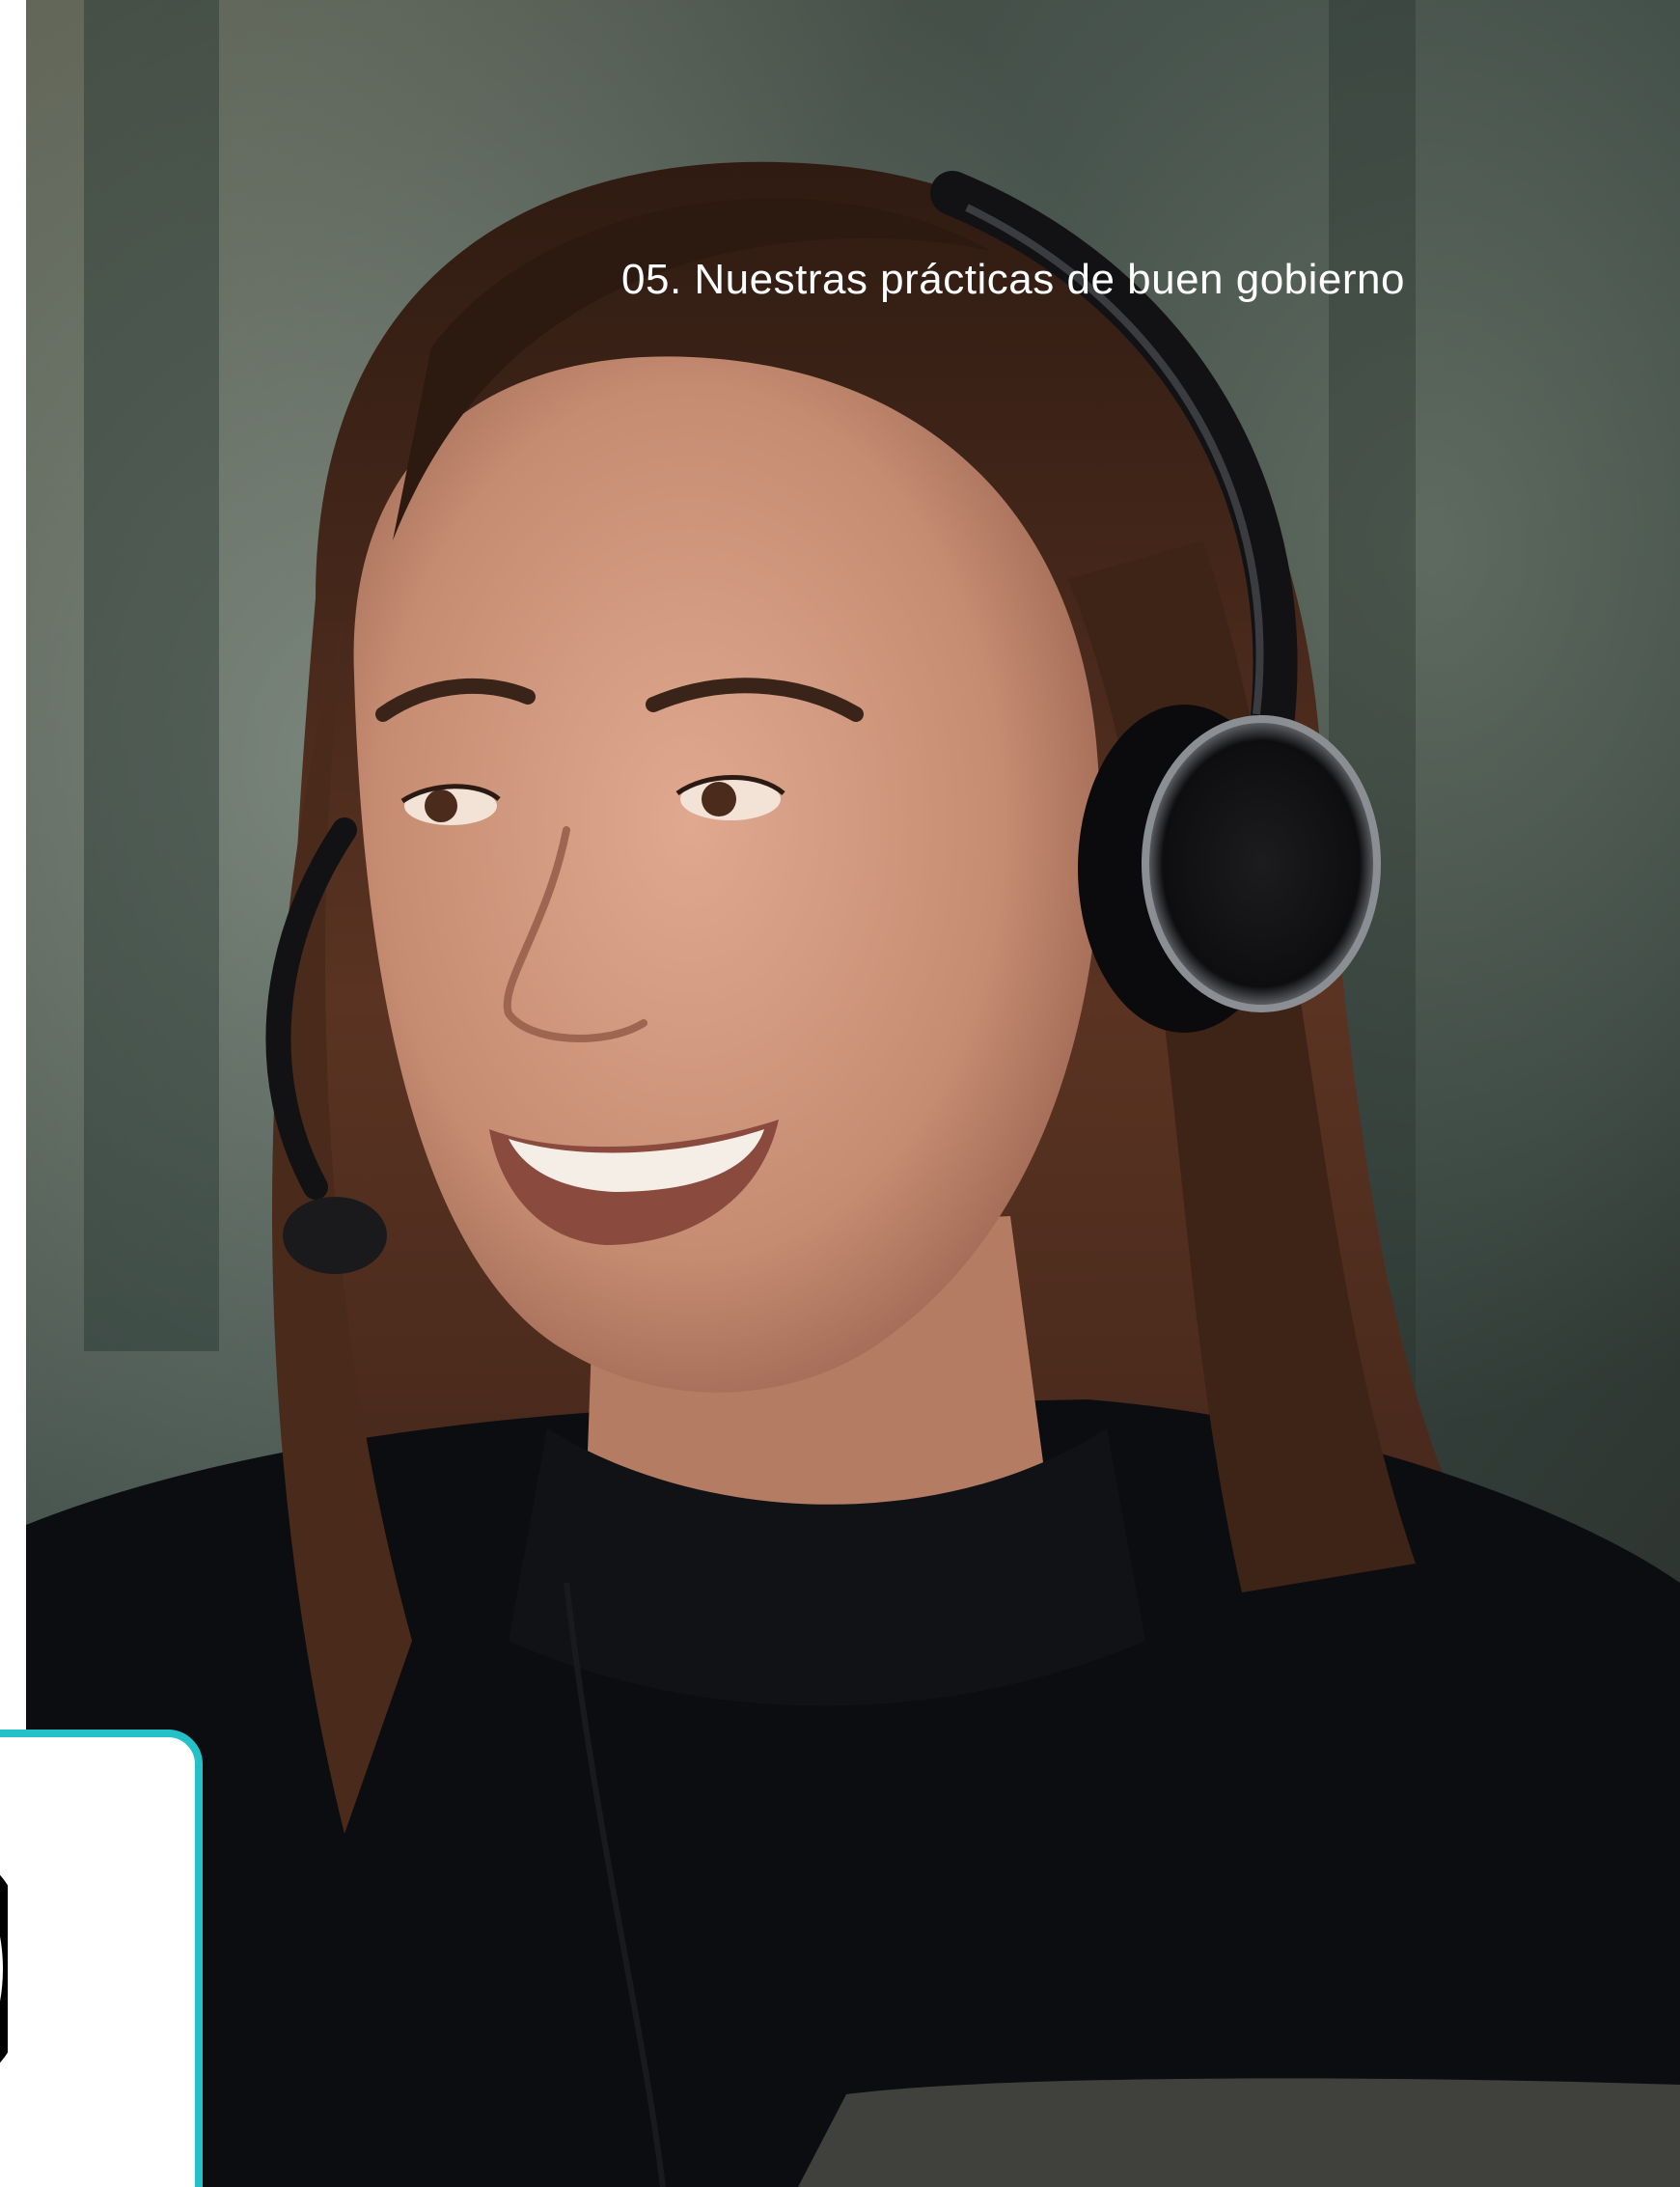 This screenshot has height=2187, width=1680. What do you see at coordinates (4, 1968) in the screenshot?
I see `corner-number-glyph` at bounding box center [4, 1968].